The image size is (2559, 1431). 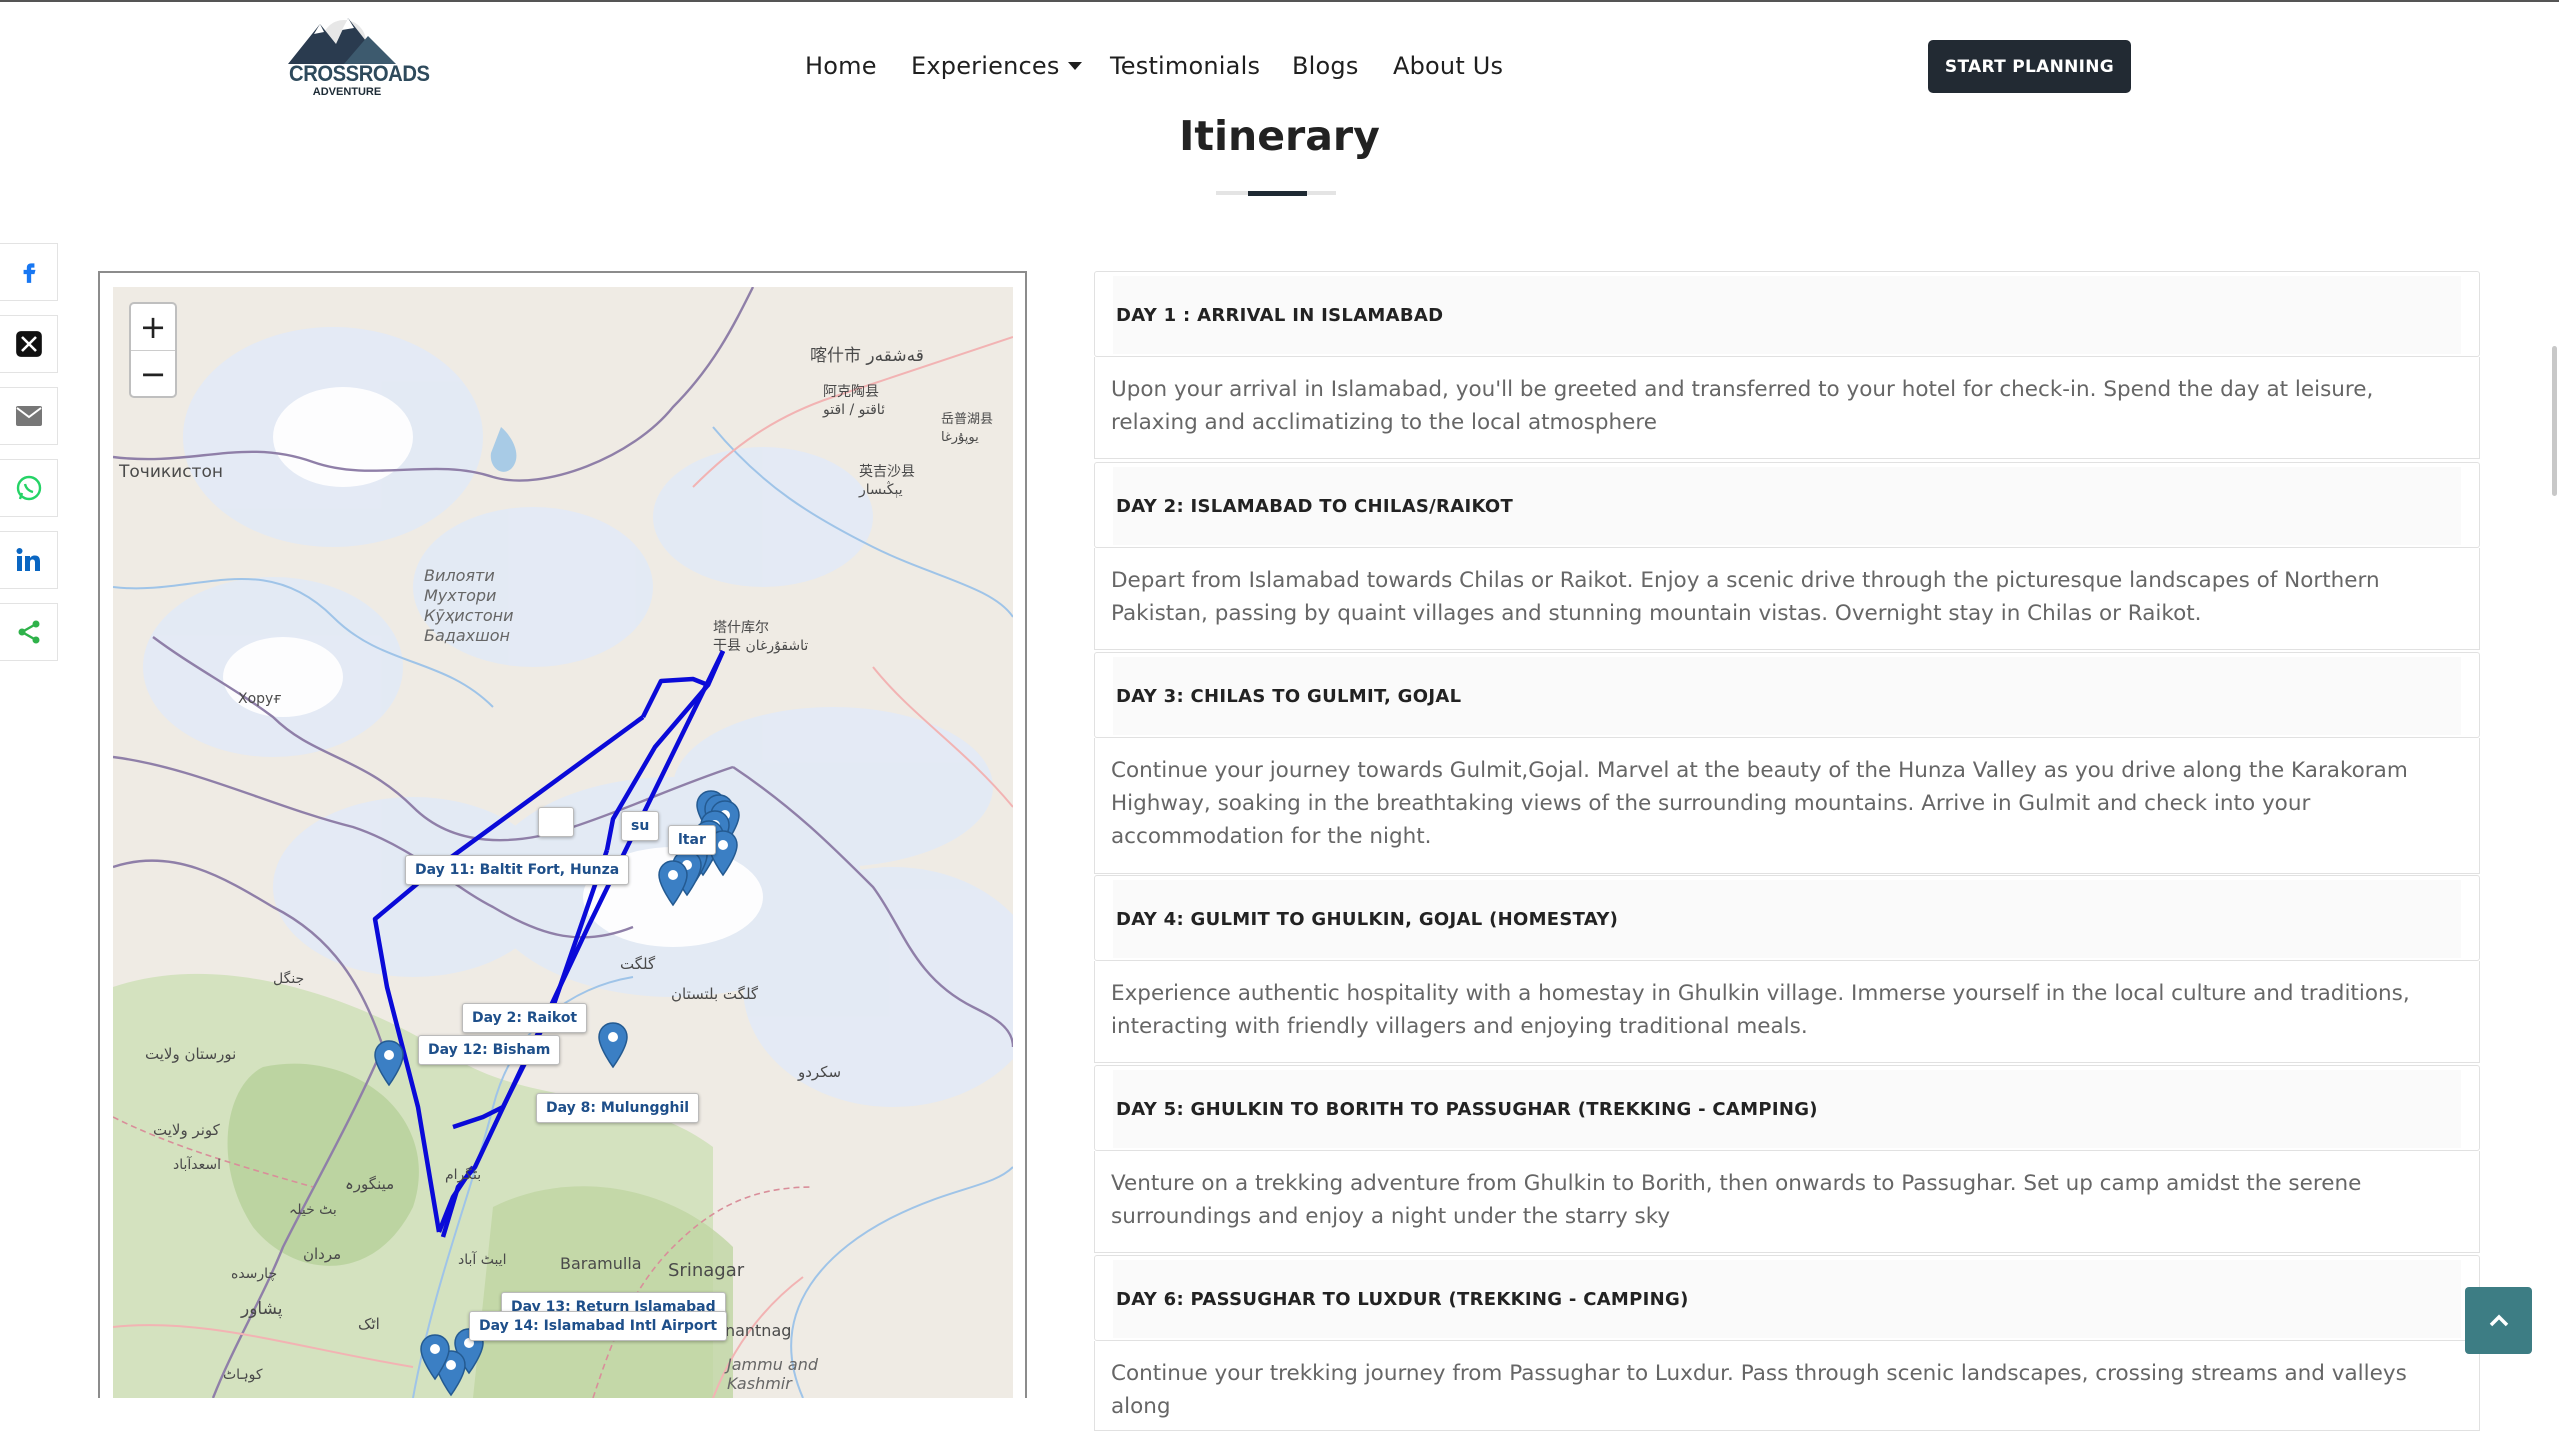 I want to click on map-tooltip-partial-3: ltar, so click(x=692, y=840).